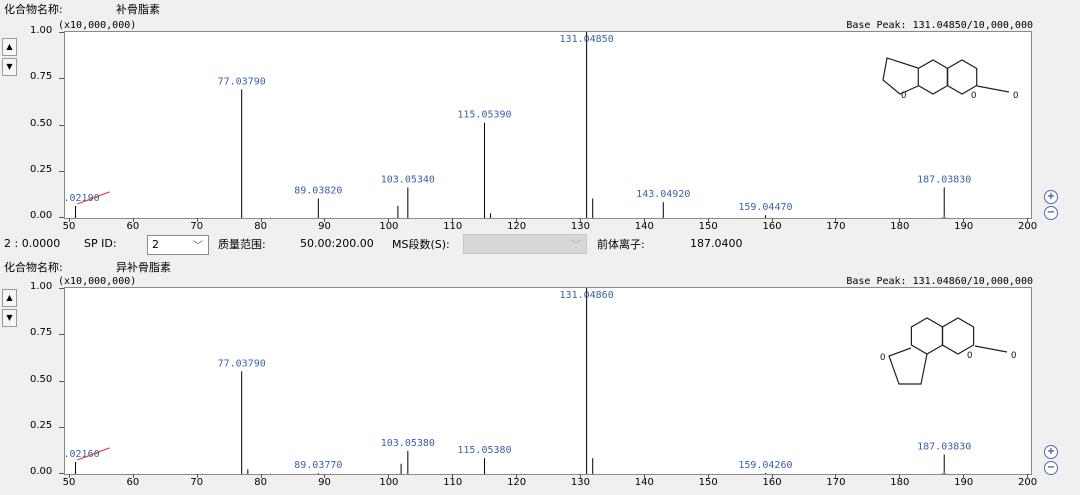 The height and width of the screenshot is (495, 1080). I want to click on peak-label: 89.03770, so click(318, 465).